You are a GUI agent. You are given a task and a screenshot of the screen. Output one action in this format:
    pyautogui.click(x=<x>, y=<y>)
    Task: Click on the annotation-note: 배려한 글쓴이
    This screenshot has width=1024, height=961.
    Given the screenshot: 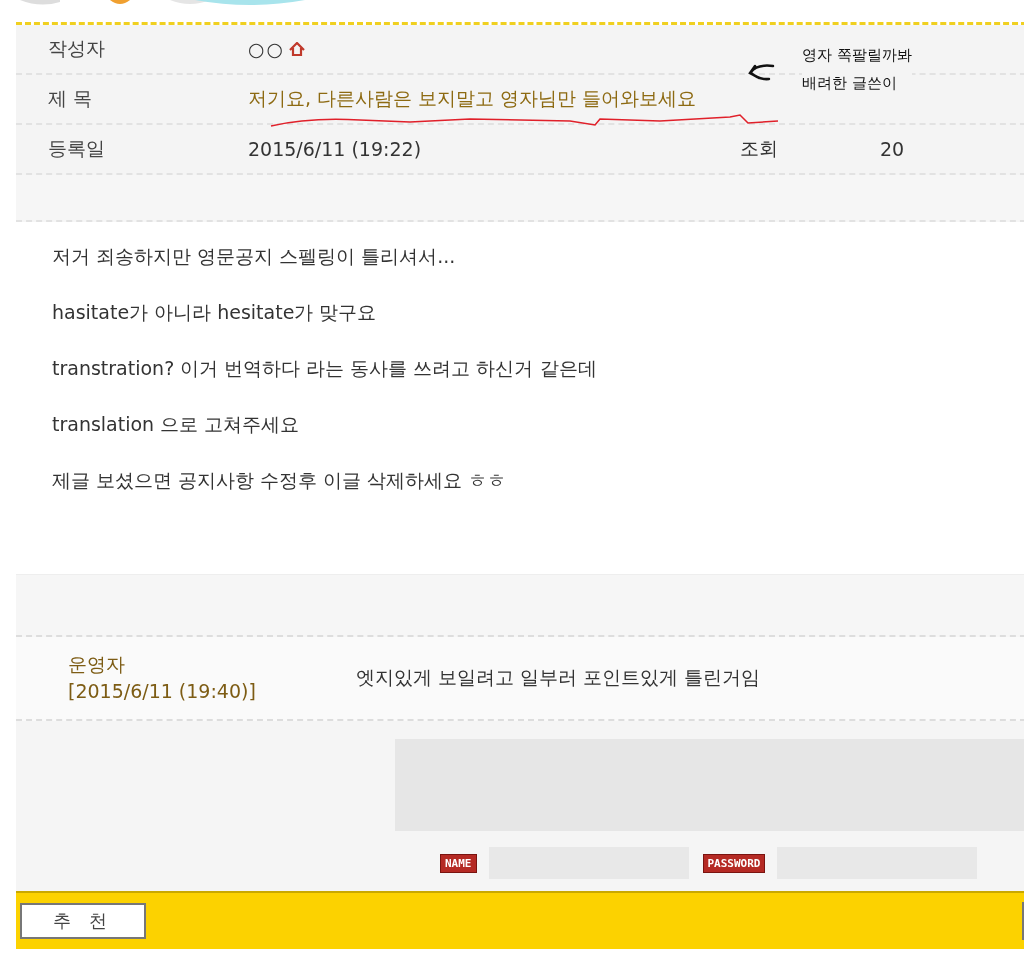 What is the action you would take?
    pyautogui.click(x=857, y=83)
    